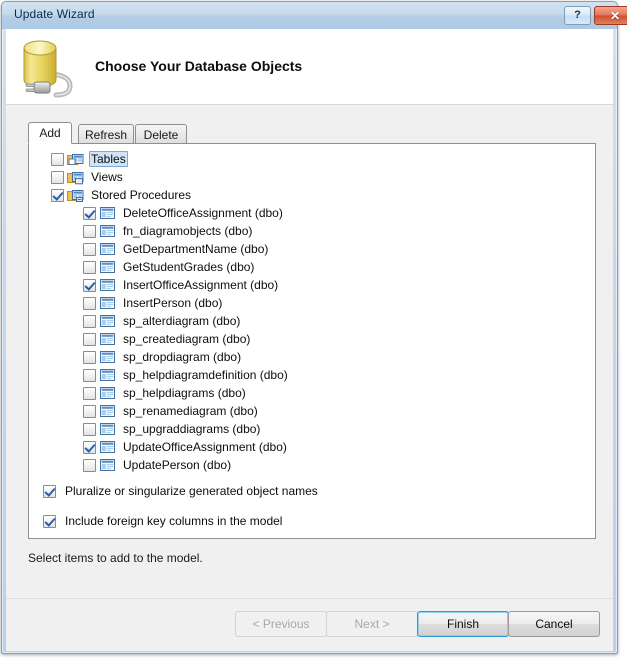  Describe the element at coordinates (177, 465) in the screenshot. I see `tree-node-label: UpdatePerson (dbo)` at that location.